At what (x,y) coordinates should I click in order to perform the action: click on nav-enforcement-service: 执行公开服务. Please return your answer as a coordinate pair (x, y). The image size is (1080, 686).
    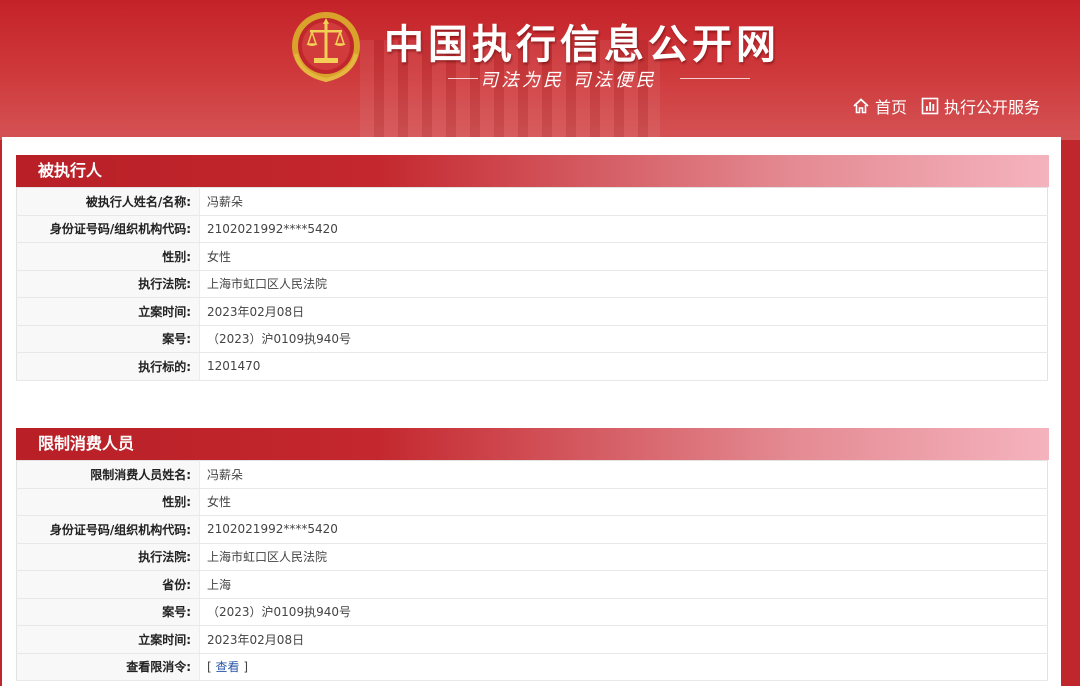
    Looking at the image, I should click on (980, 106).